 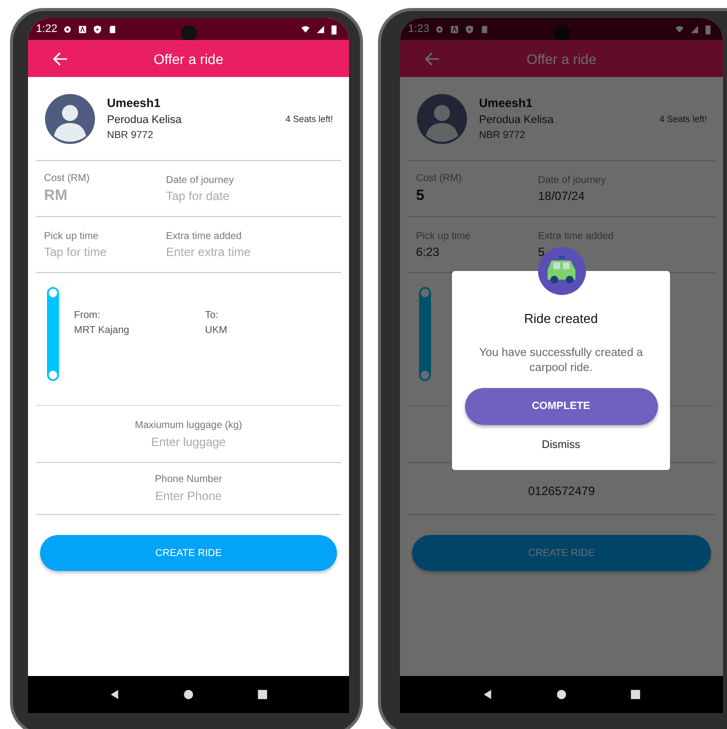 I want to click on form-field: Date of journey 18/07/24, so click(x=626, y=188).